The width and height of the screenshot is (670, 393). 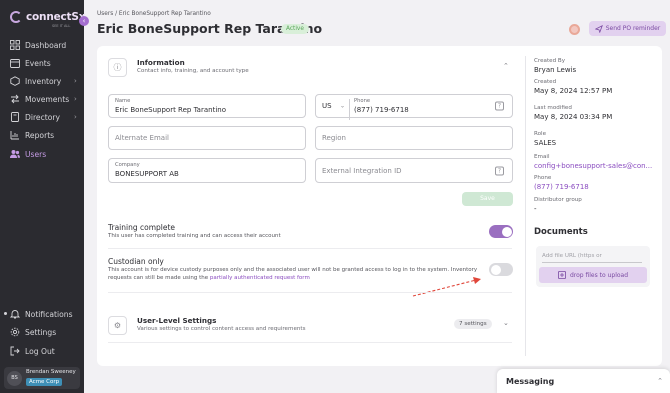 I want to click on nav-users: Users, so click(x=42, y=154).